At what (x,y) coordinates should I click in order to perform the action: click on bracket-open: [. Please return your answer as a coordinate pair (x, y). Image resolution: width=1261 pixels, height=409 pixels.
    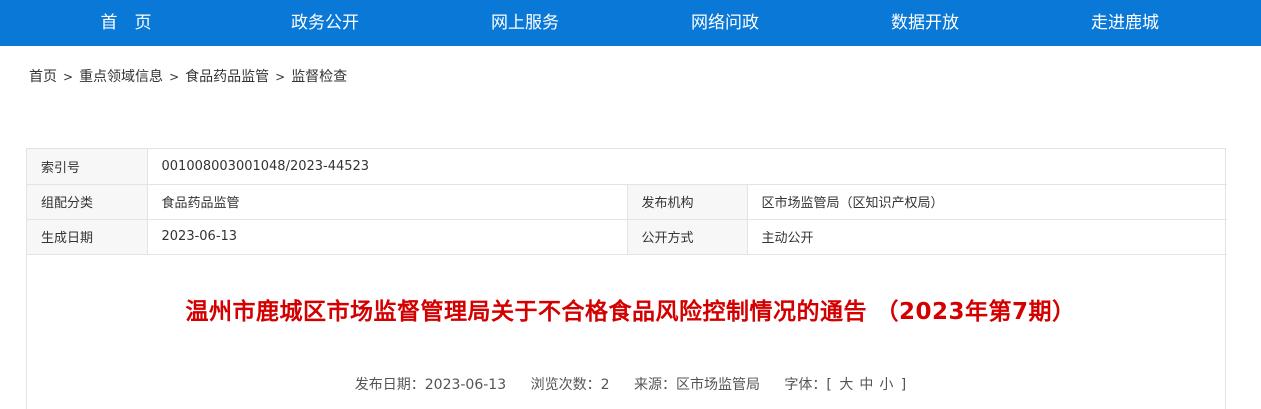
    Looking at the image, I should click on (829, 385).